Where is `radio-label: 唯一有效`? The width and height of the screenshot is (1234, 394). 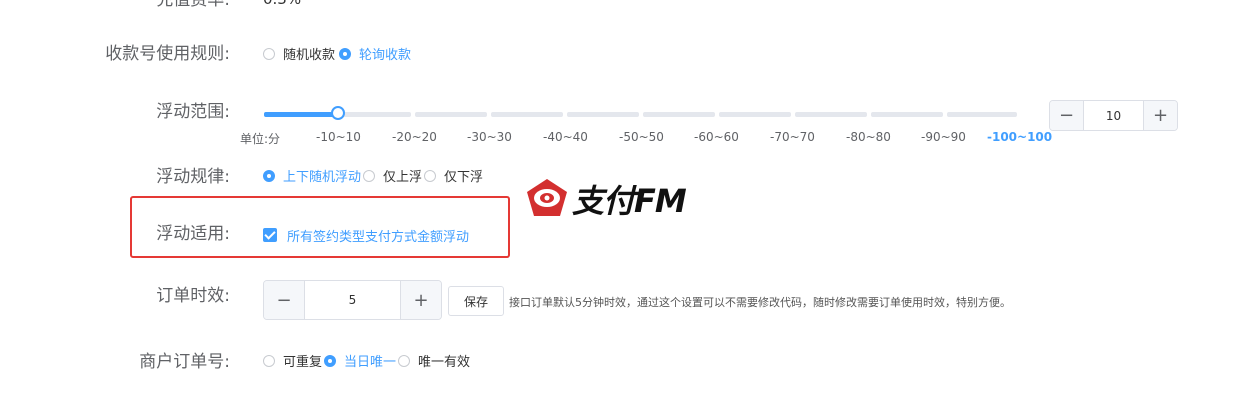
radio-label: 唯一有效 is located at coordinates (444, 362).